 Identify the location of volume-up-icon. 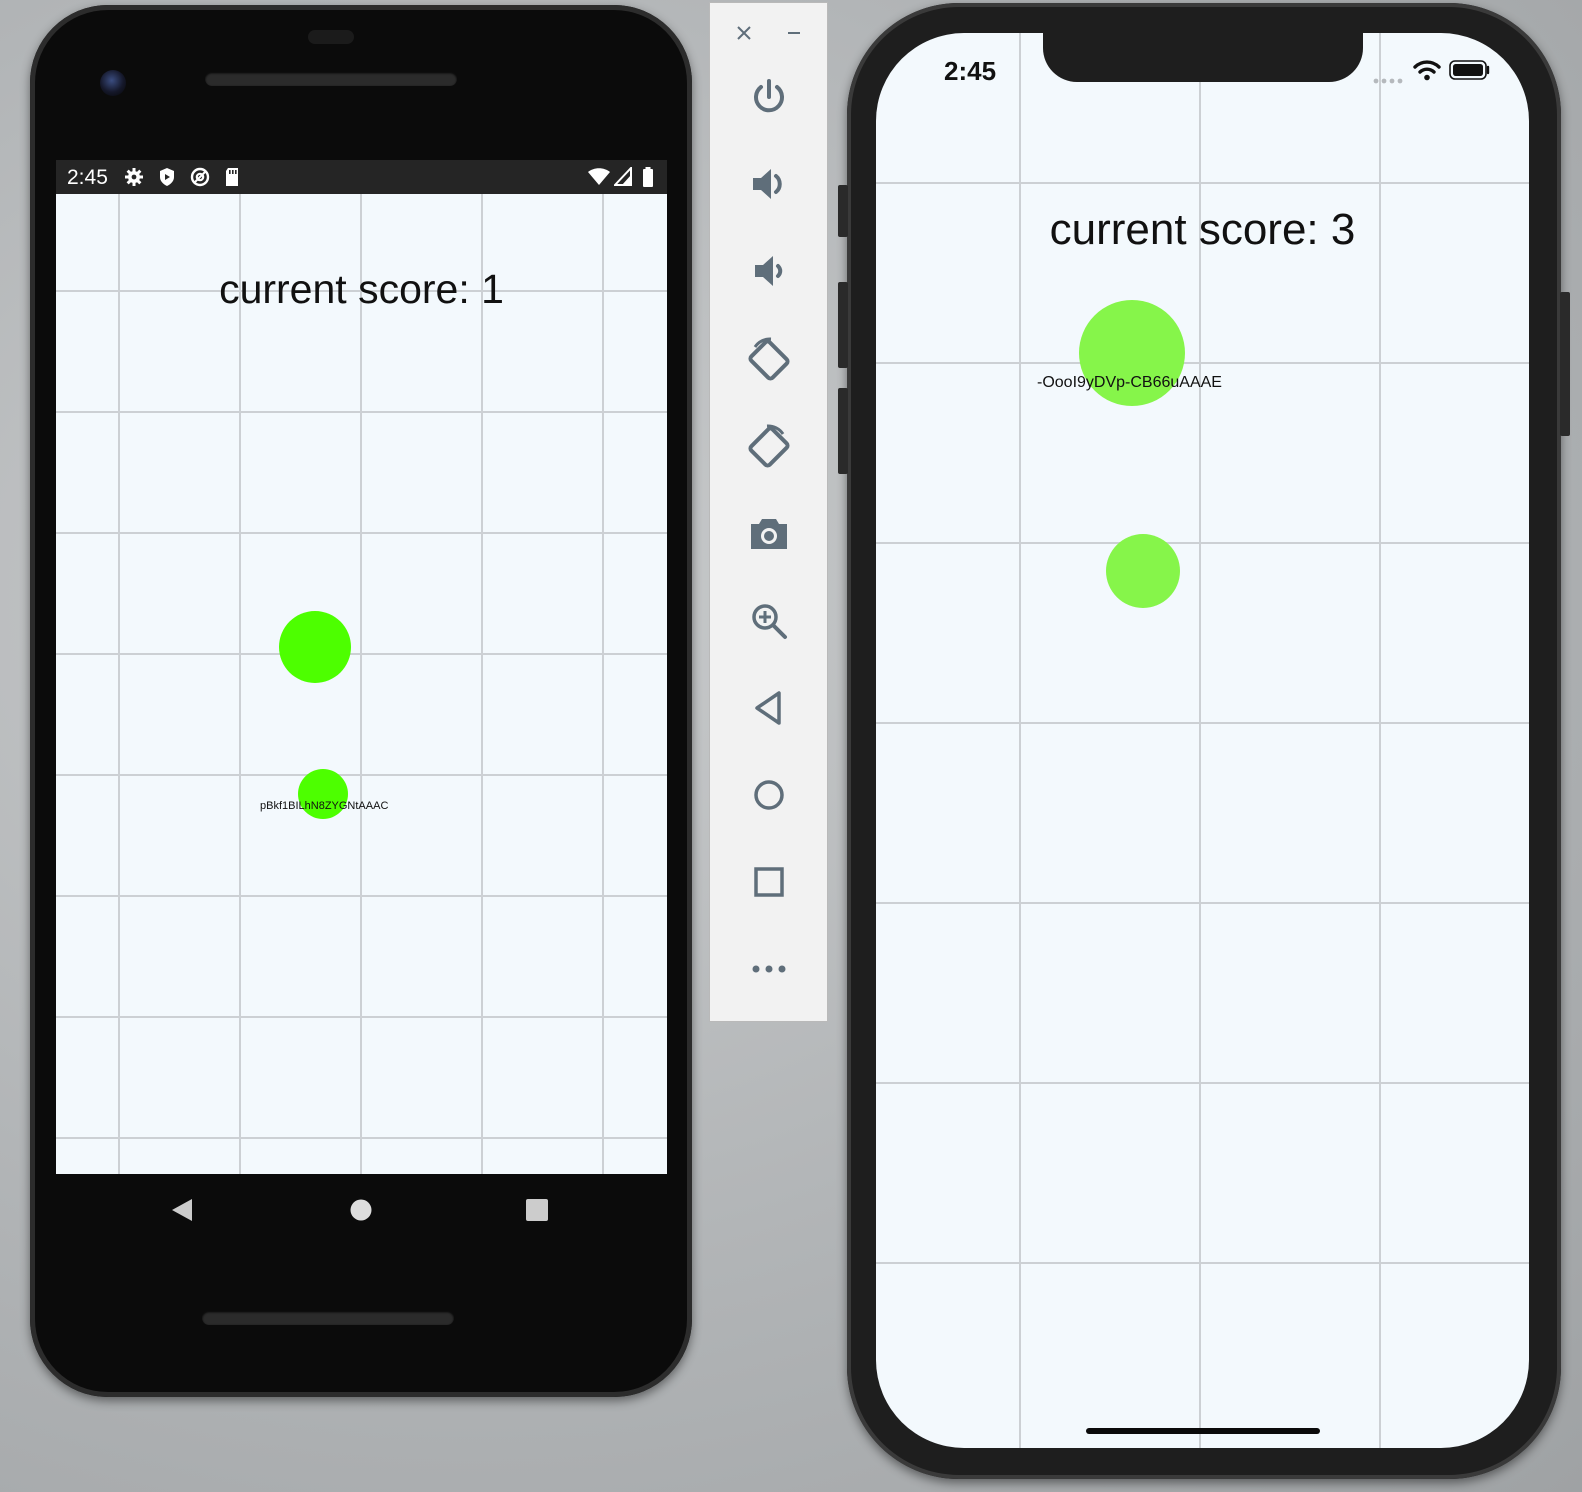
(769, 184).